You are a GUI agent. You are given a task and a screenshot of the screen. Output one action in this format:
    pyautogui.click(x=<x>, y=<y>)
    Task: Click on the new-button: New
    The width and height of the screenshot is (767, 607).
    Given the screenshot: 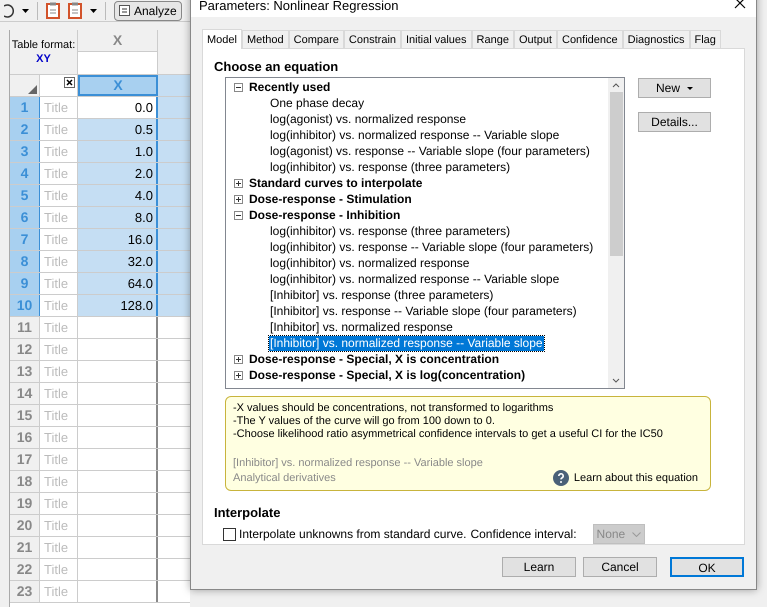 What is the action you would take?
    pyautogui.click(x=674, y=88)
    